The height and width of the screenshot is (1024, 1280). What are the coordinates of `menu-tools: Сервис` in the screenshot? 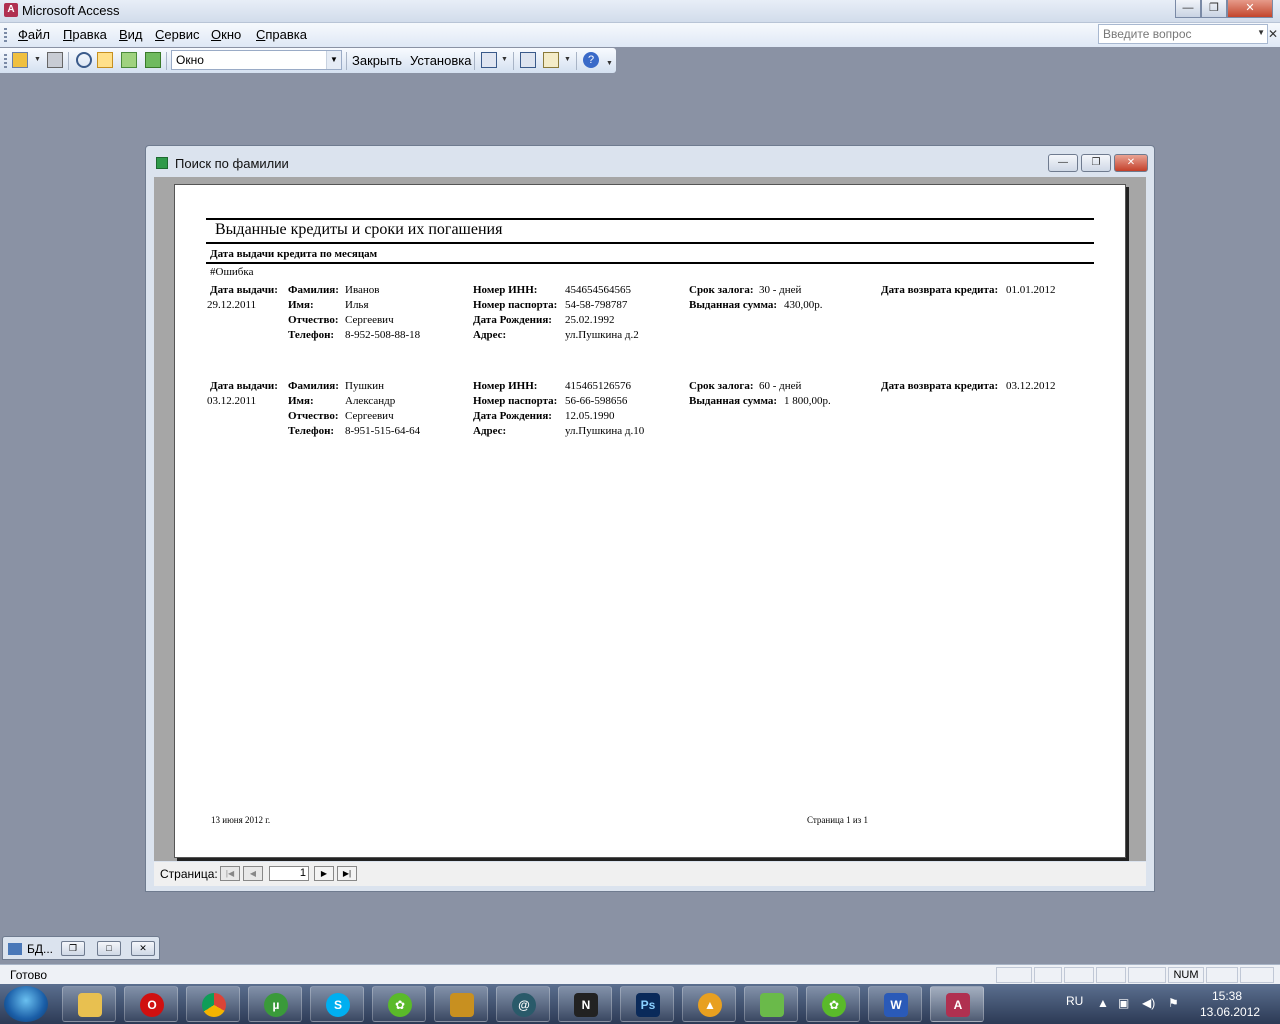 It's located at (177, 34).